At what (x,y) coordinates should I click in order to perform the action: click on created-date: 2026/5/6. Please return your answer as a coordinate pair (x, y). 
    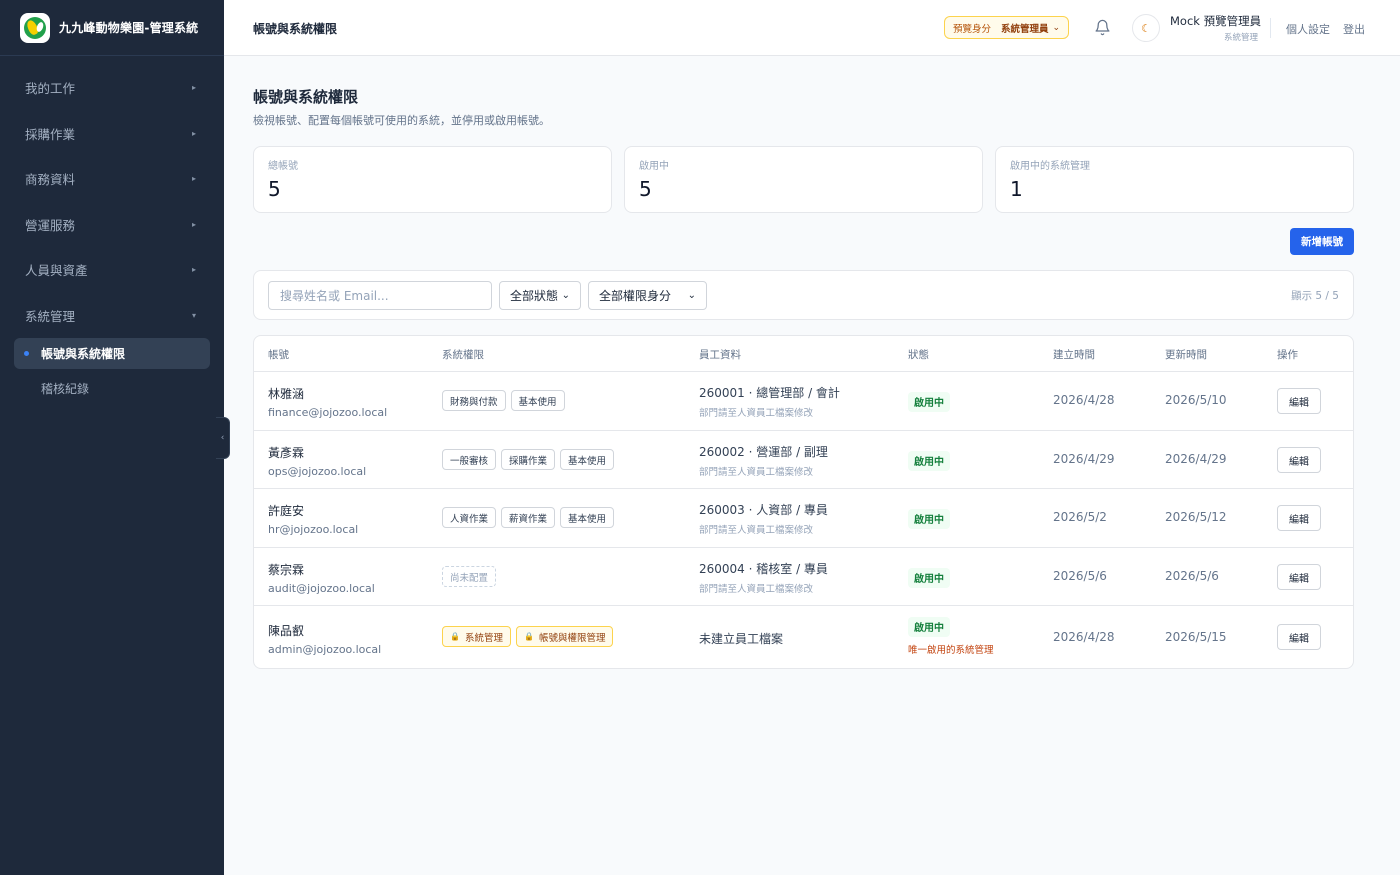
    Looking at the image, I should click on (1080, 576).